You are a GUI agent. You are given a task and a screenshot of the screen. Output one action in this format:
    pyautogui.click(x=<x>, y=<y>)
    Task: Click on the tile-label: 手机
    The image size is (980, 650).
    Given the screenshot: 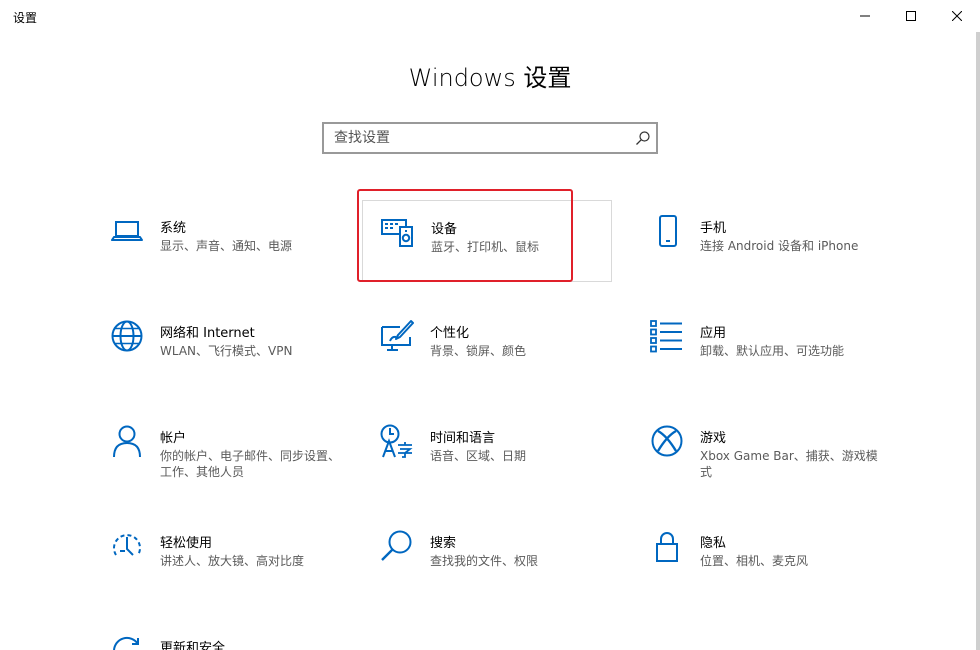 What is the action you would take?
    pyautogui.click(x=713, y=228)
    